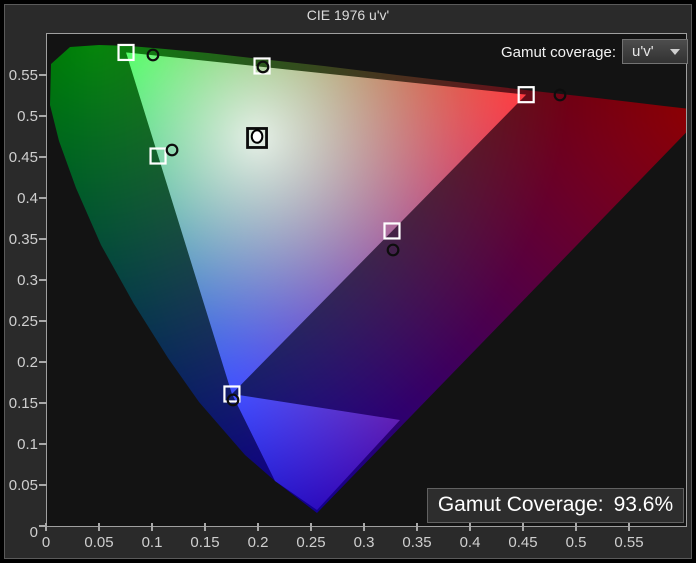  Describe the element at coordinates (523, 542) in the screenshot. I see `x-tick-label: 0.45` at that location.